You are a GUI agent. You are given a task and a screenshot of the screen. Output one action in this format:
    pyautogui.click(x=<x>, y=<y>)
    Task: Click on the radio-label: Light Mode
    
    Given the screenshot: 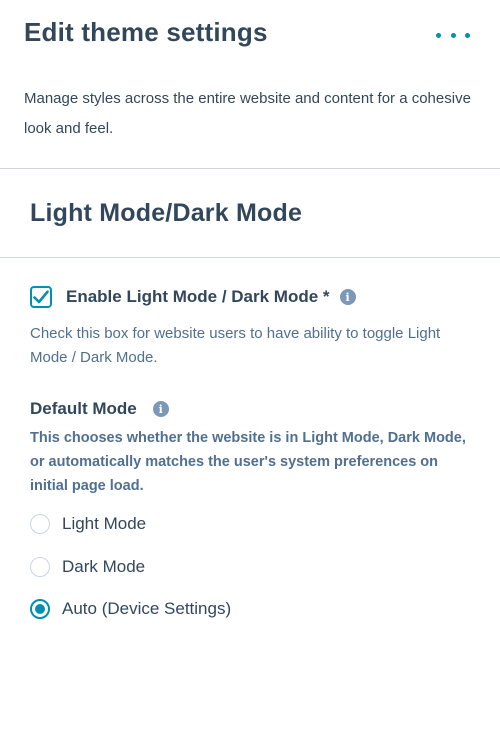 What is the action you would take?
    pyautogui.click(x=104, y=524)
    